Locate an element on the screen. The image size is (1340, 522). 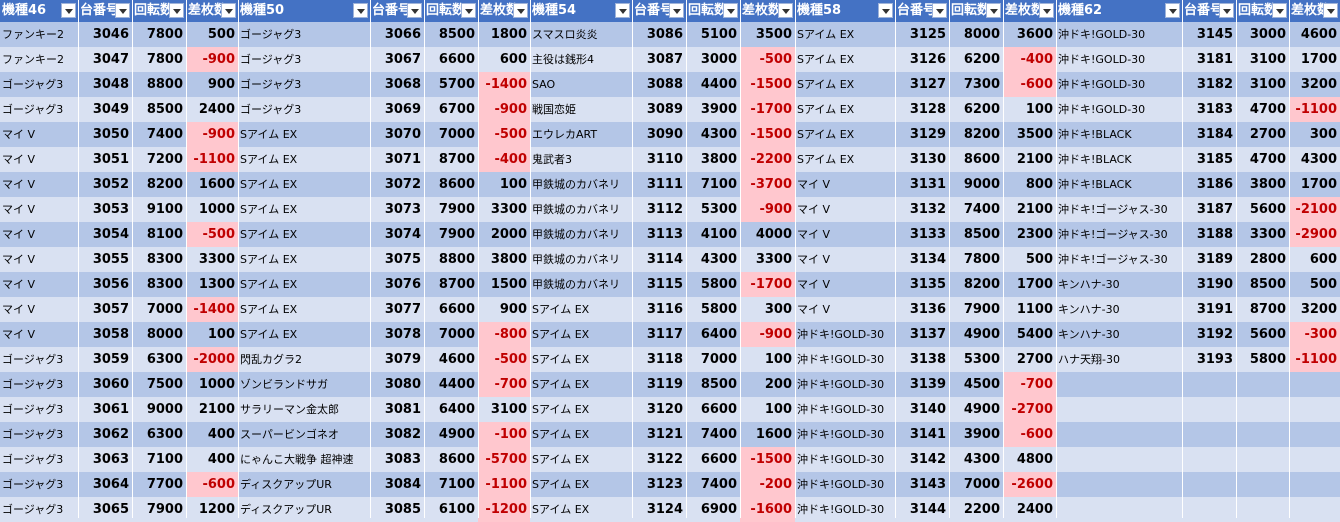
machine-name-cell: ファンキー2 is located at coordinates (39, 34).